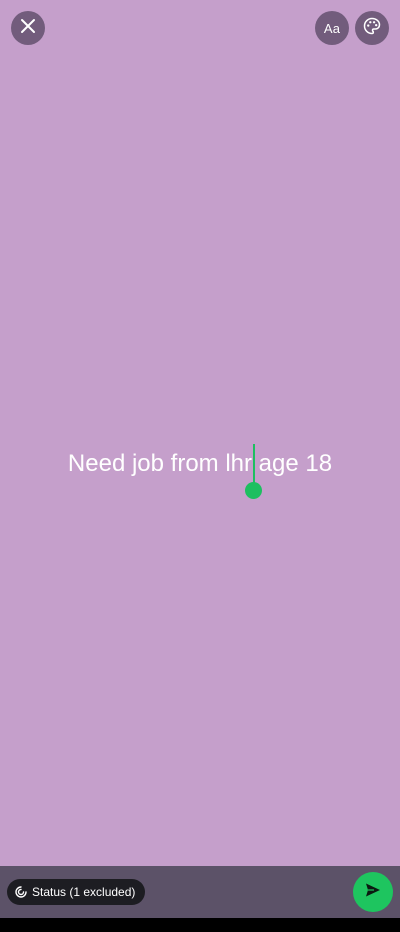 This screenshot has height=932, width=400. Describe the element at coordinates (254, 464) in the screenshot. I see `text-cursor` at that location.